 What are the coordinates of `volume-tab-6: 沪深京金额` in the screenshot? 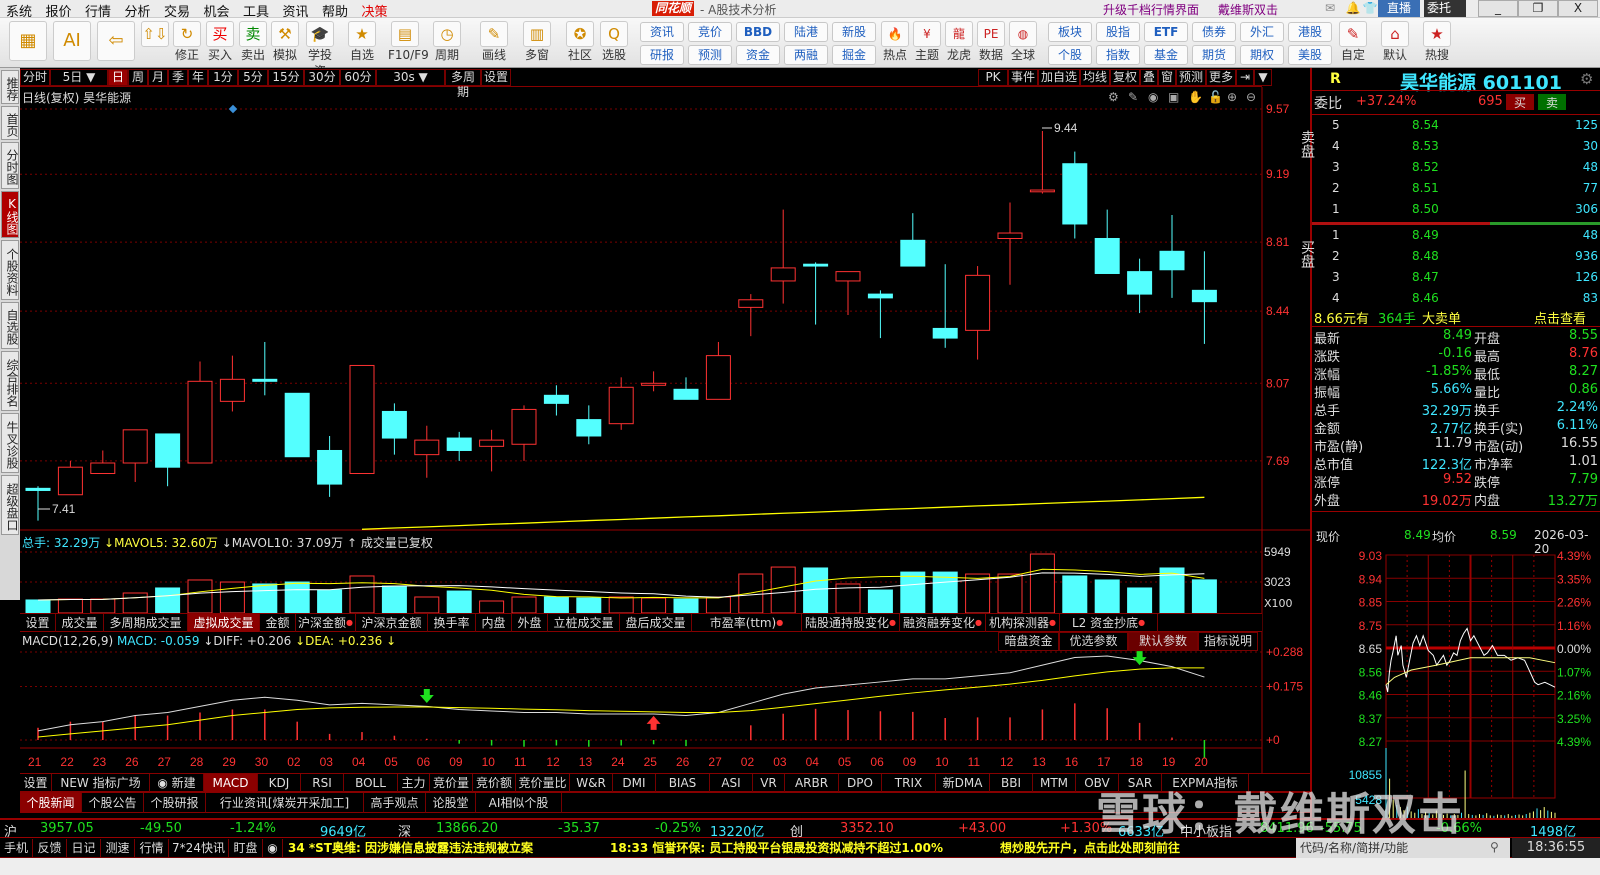 It's located at (392, 623).